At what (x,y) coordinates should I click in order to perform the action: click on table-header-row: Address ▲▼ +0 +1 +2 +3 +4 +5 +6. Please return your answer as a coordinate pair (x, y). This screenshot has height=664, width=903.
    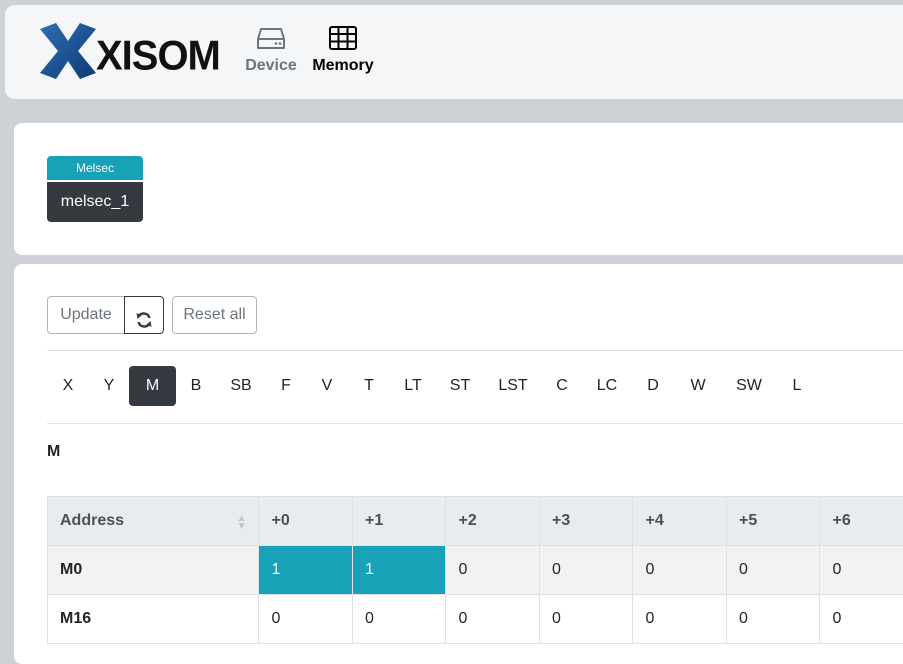
    Looking at the image, I should click on (475, 521).